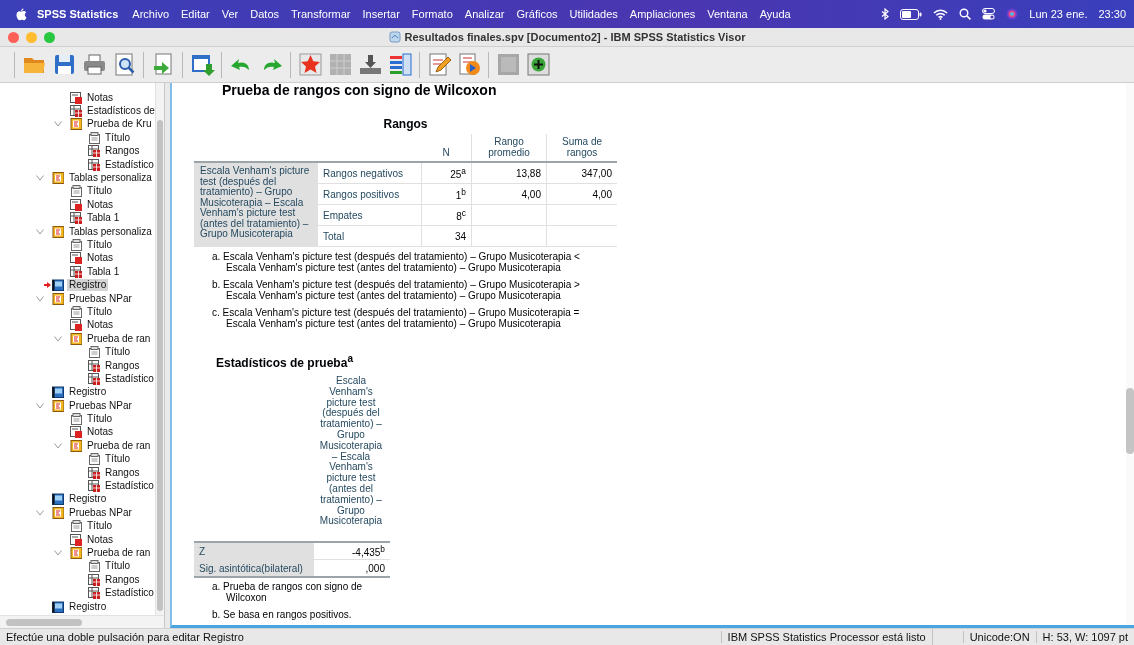 The width and height of the screenshot is (1134, 645). I want to click on wifi-icon, so click(941, 14).